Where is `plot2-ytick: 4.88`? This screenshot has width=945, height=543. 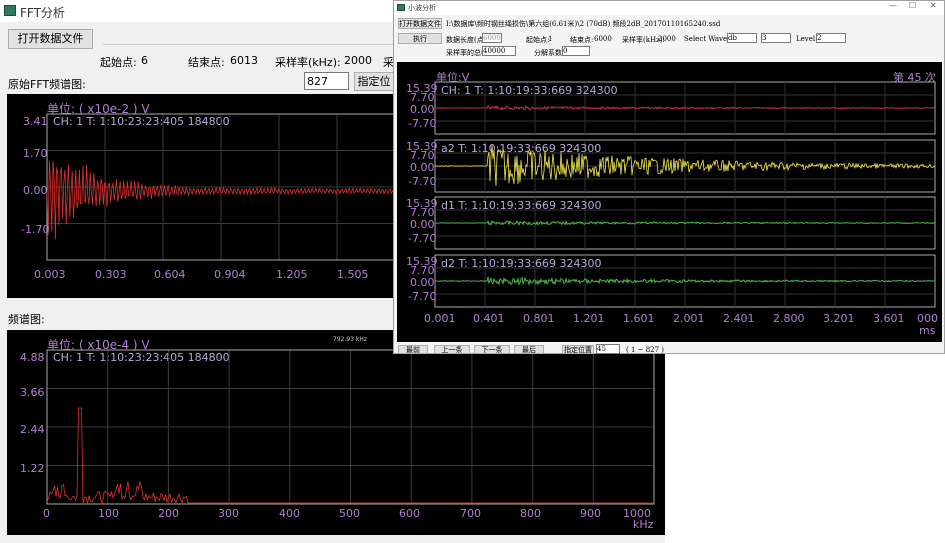 plot2-ytick: 4.88 is located at coordinates (32, 357).